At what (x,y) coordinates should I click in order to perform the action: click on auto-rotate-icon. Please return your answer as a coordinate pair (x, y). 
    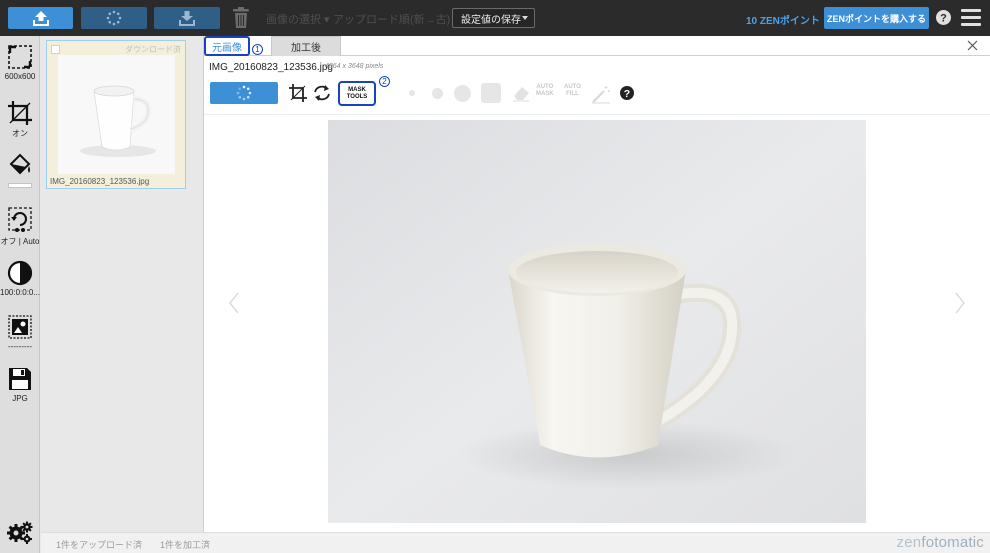
    Looking at the image, I should click on (20, 219).